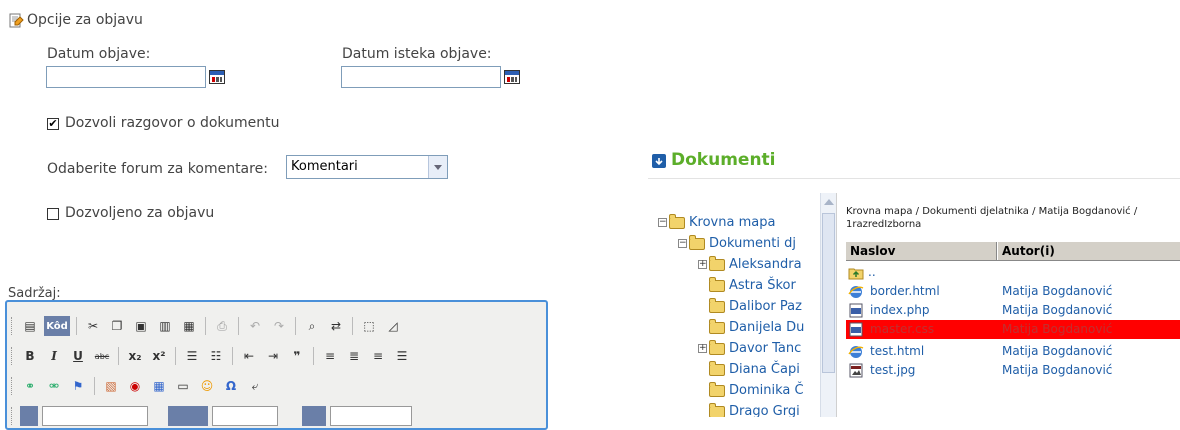  What do you see at coordinates (754, 409) in the screenshot?
I see `tree-item: Drago Grgi` at bounding box center [754, 409].